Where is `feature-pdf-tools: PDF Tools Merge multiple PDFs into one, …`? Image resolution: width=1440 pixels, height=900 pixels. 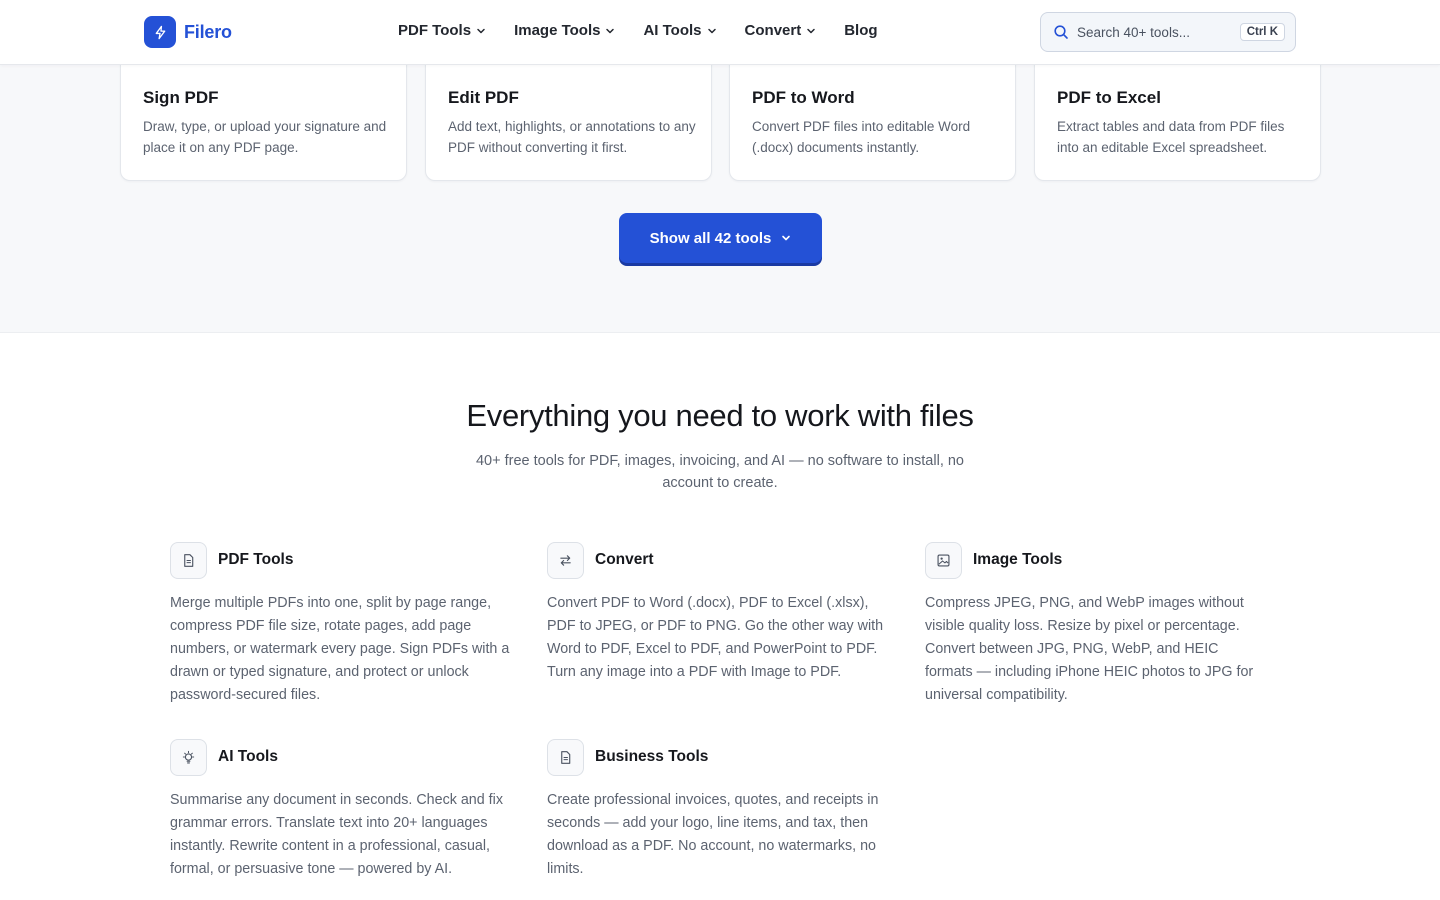
feature-pdf-tools: PDF Tools Merge multiple PDFs into one, … is located at coordinates (342, 624).